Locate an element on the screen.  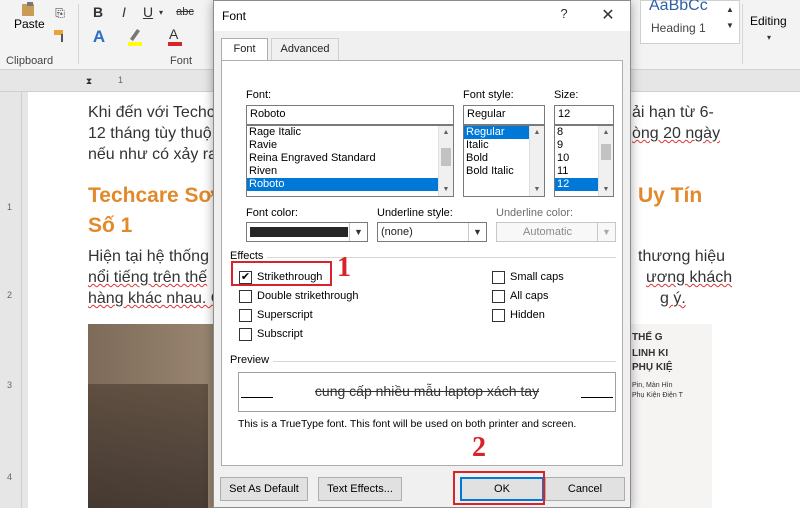
preview-box: cung cấp nhiều mẫu laptop xách tay is located at coordinates (427, 392).